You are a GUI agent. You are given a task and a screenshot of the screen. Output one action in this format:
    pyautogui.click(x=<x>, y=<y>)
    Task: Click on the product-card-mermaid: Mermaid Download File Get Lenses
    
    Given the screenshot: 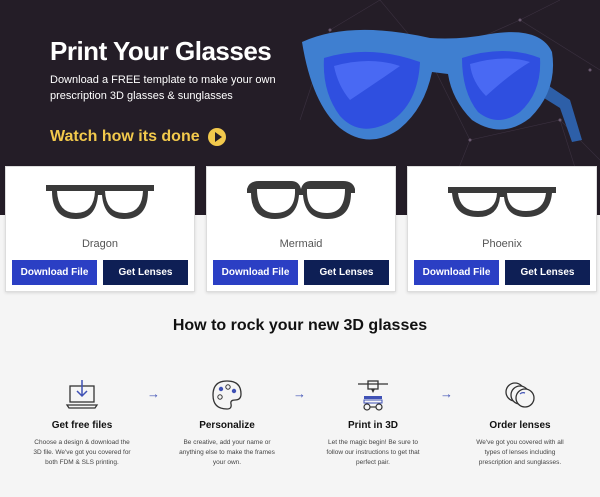 What is the action you would take?
    pyautogui.click(x=301, y=229)
    